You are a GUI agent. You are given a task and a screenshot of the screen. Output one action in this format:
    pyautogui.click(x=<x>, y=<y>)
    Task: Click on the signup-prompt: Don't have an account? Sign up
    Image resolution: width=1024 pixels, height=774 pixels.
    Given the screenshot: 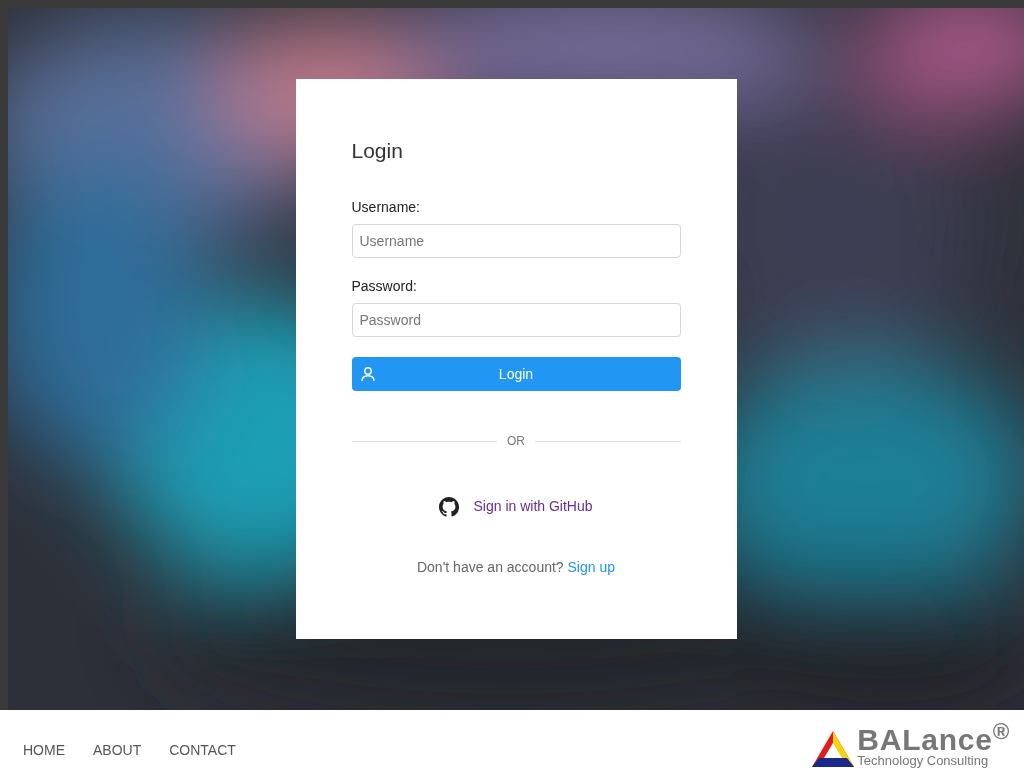 What is the action you would take?
    pyautogui.click(x=515, y=567)
    